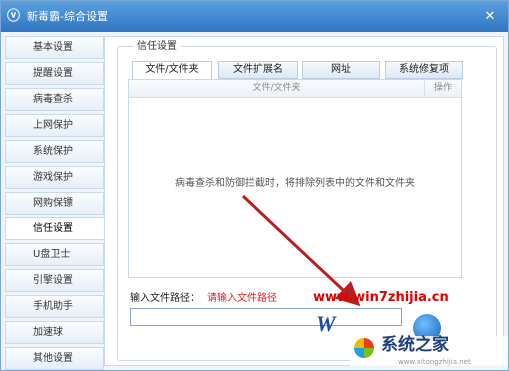 The width and height of the screenshot is (509, 371). What do you see at coordinates (295, 183) in the screenshot?
I see `empty-list-hint: 病毒查杀和防御拦截时，将排除列表中的文件和文件夹` at bounding box center [295, 183].